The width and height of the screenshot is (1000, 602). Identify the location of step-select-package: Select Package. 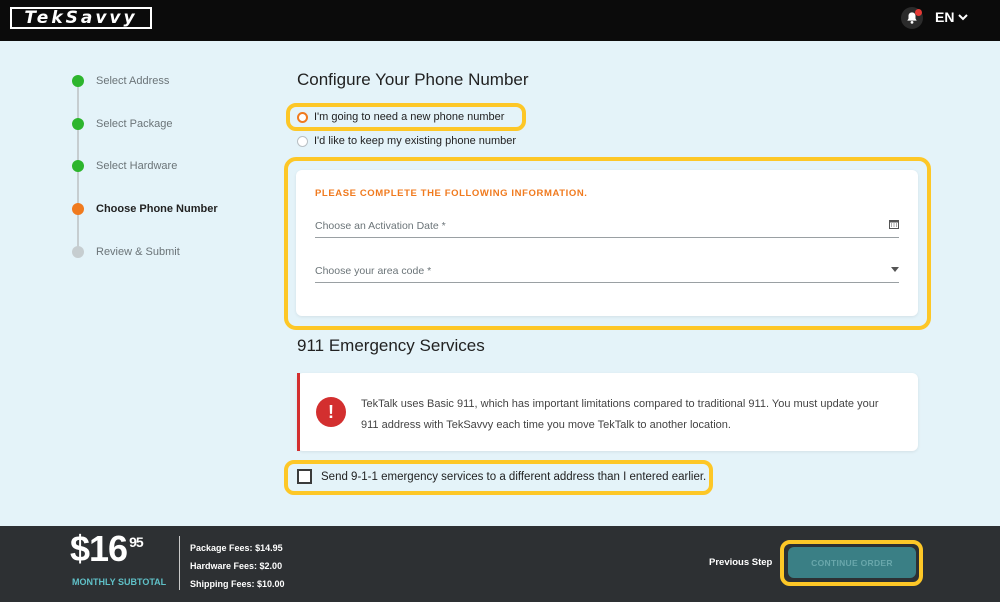
(122, 124).